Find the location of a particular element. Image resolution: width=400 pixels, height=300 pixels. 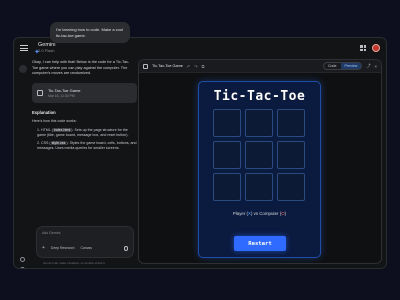

add-icon: + is located at coordinates (43, 248).